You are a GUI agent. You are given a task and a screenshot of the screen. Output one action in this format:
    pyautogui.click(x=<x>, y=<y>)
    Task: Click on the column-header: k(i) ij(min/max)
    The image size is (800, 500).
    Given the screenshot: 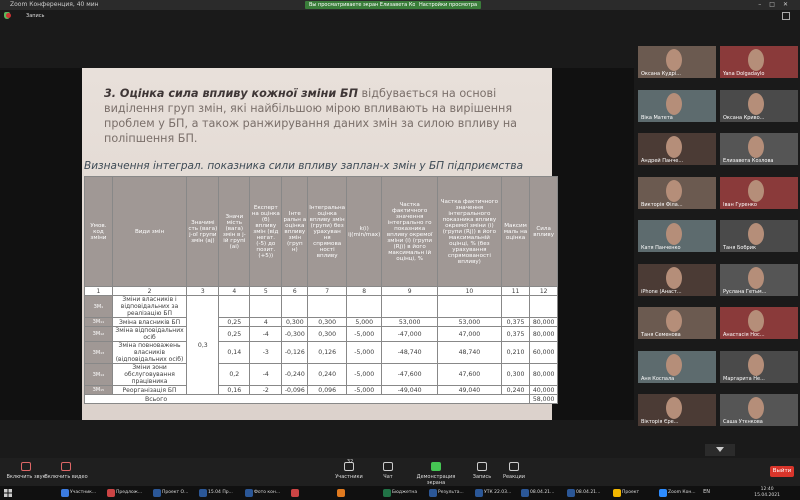 What is the action you would take?
    pyautogui.click(x=364, y=231)
    